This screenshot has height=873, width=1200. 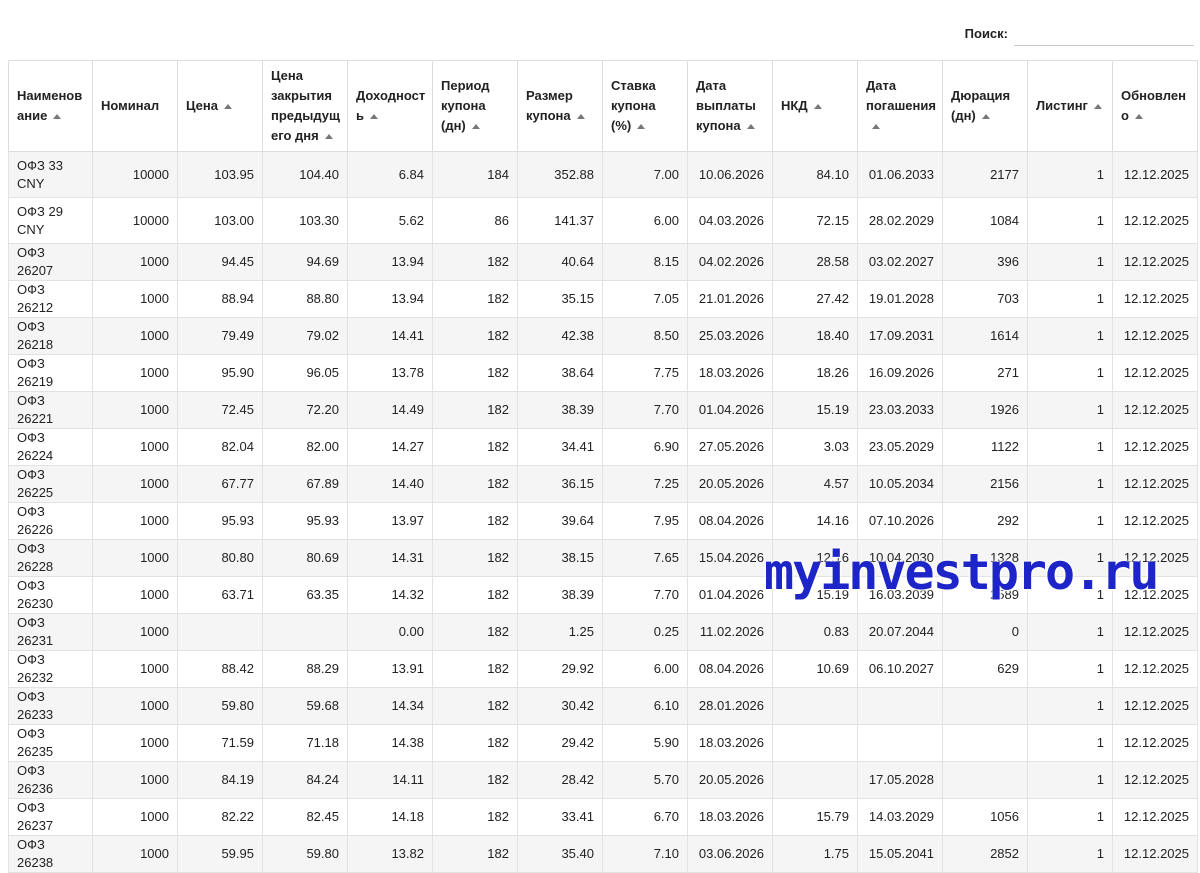 I want to click on cell-coupon_period: 184, so click(x=475, y=174).